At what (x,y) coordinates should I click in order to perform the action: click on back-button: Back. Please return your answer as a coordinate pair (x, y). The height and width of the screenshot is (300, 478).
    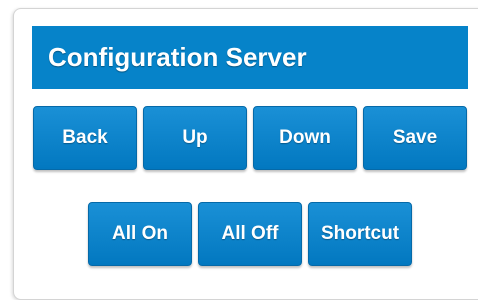
    Looking at the image, I should click on (85, 138).